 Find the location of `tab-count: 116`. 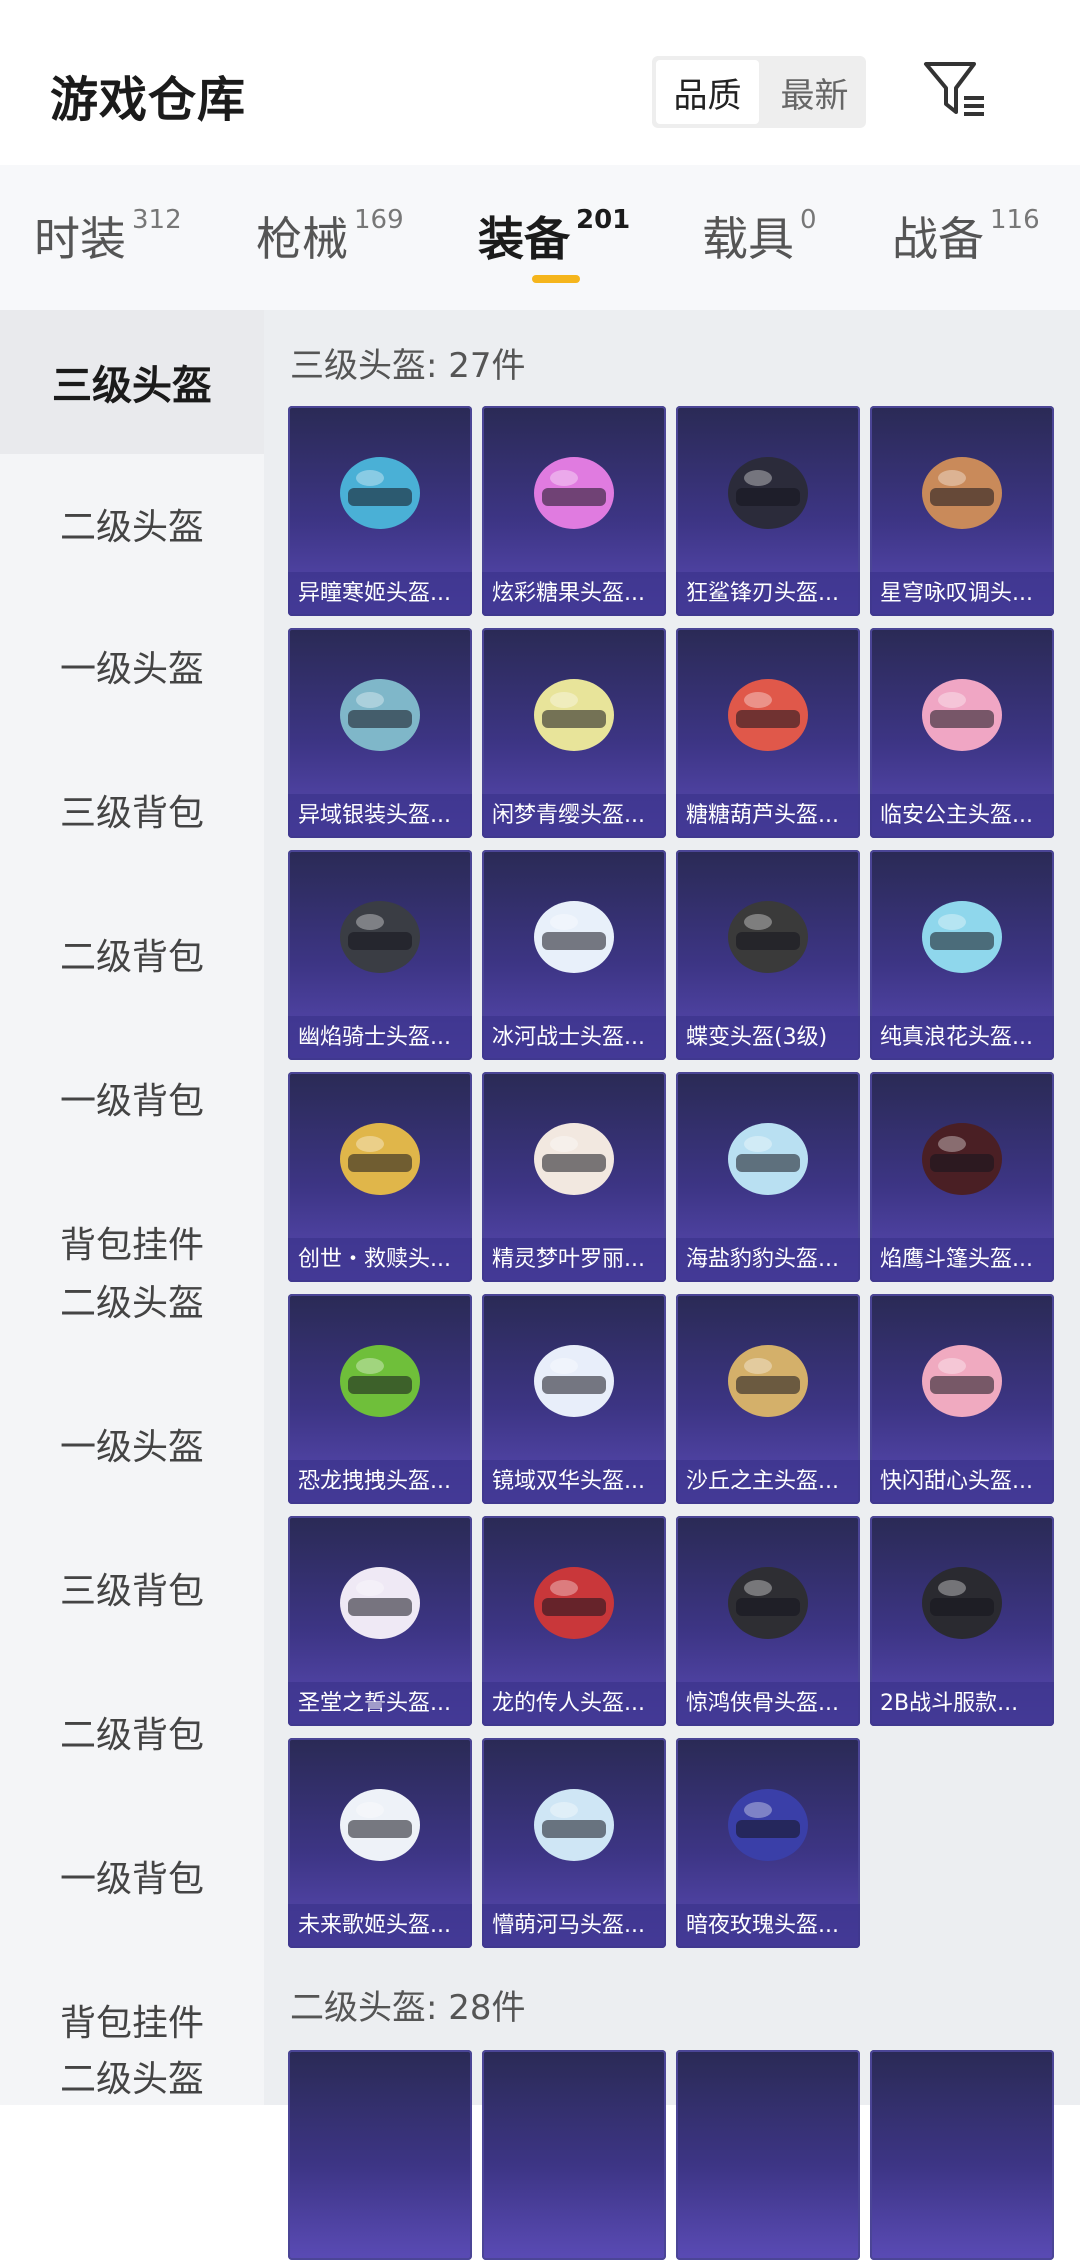

tab-count: 116 is located at coordinates (1015, 220).